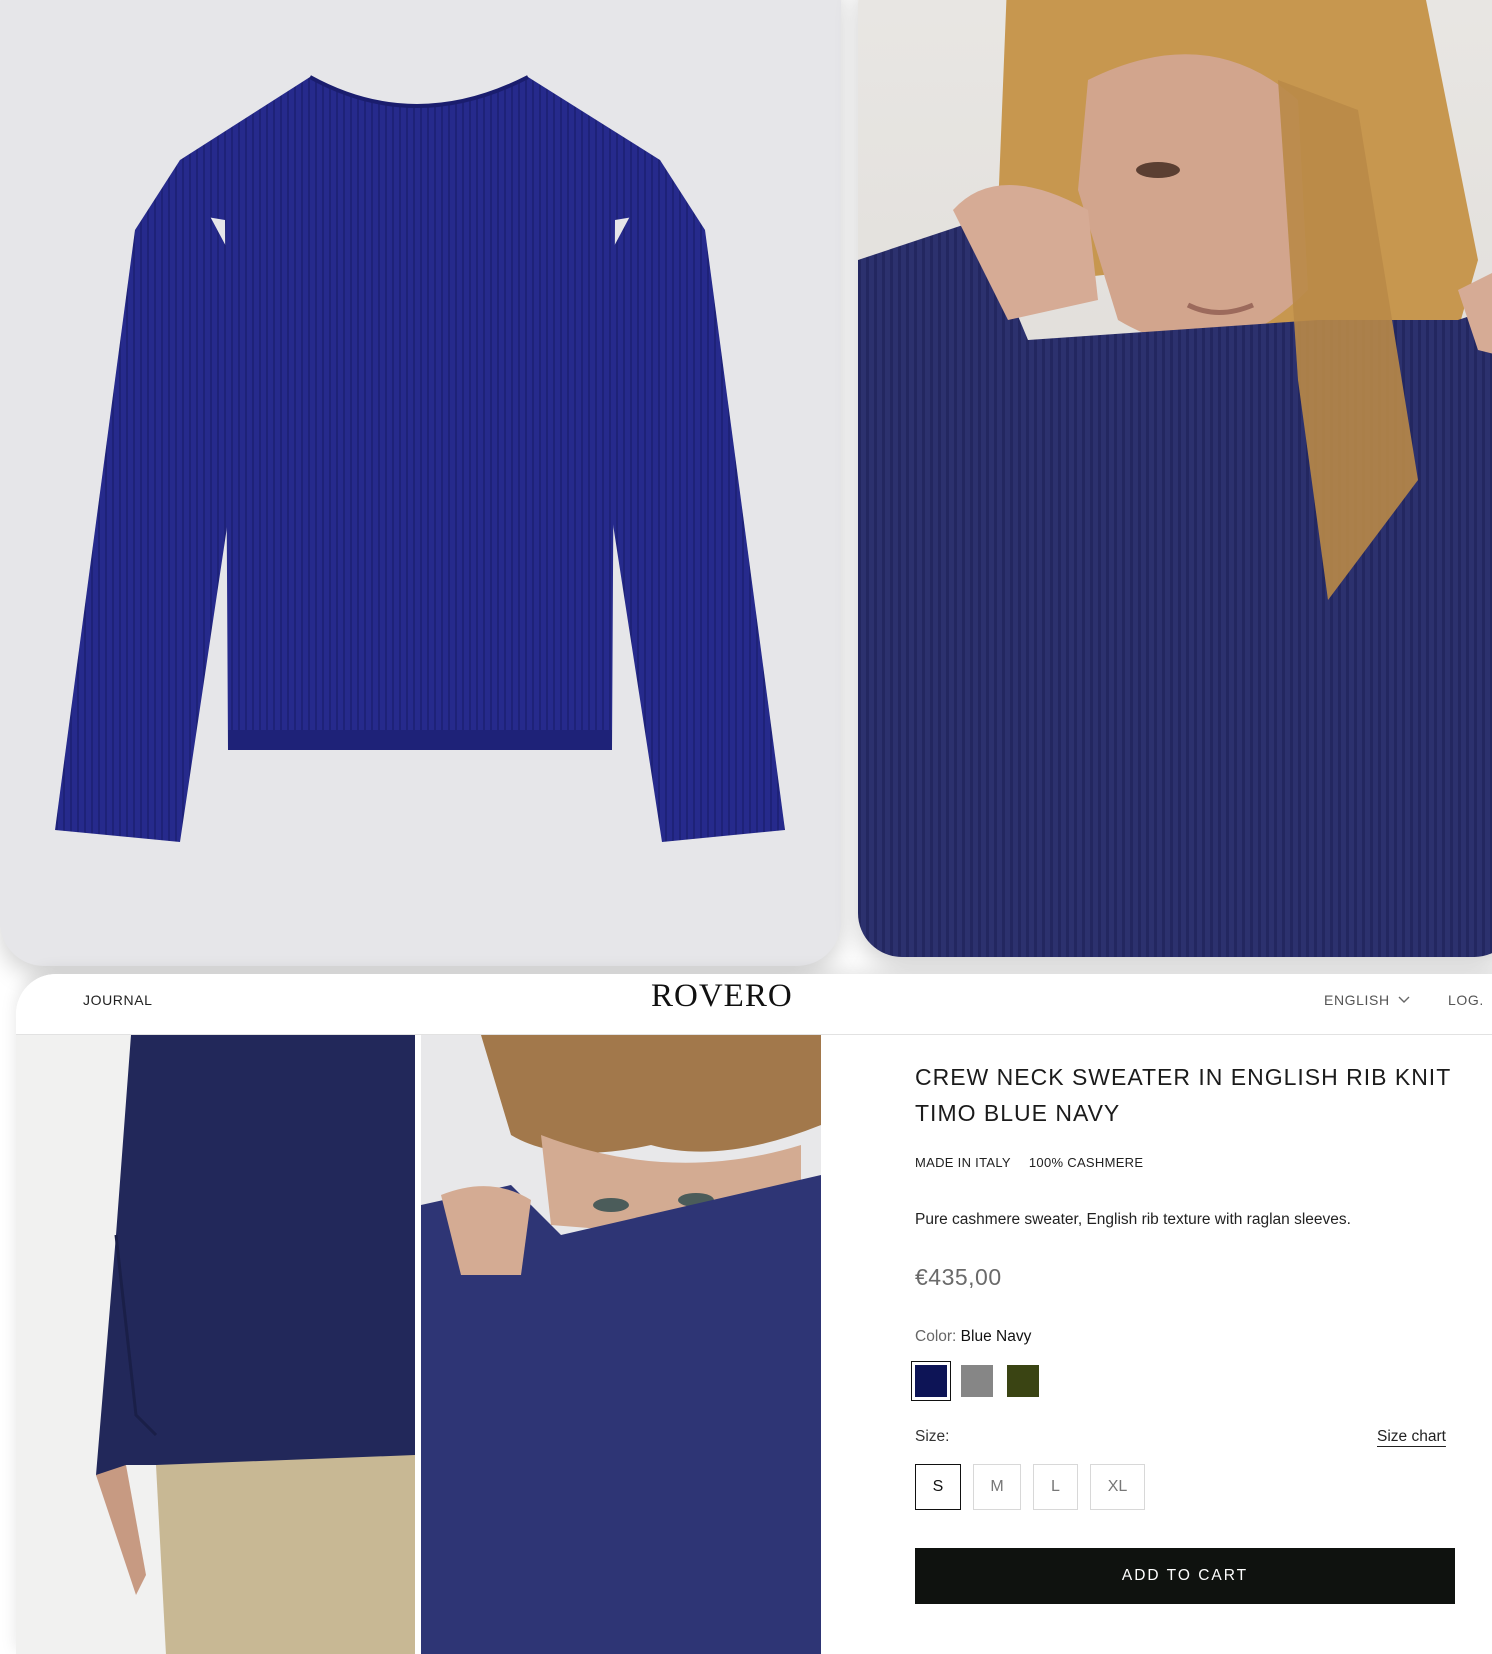 The width and height of the screenshot is (1492, 1654). What do you see at coordinates (997, 1487) in the screenshot?
I see `size-m-button: M` at bounding box center [997, 1487].